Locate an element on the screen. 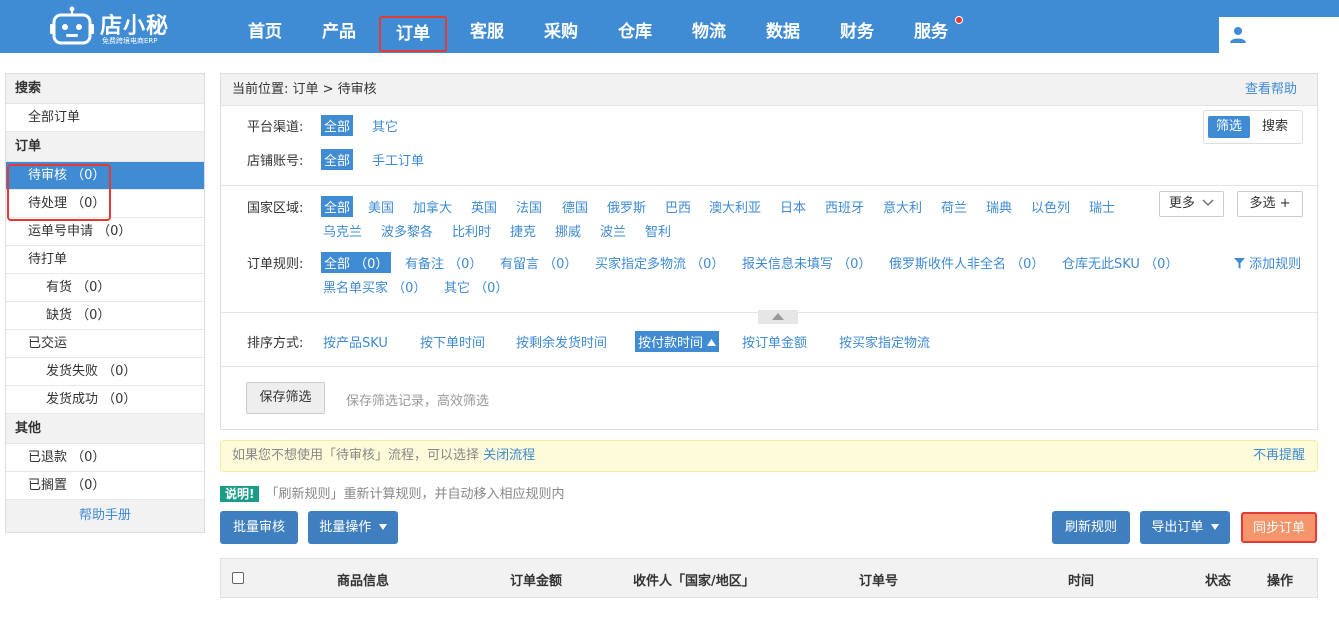 Image resolution: width=1339 pixels, height=634 pixels. batch-ops-button: 批量操作 is located at coordinates (353, 527).